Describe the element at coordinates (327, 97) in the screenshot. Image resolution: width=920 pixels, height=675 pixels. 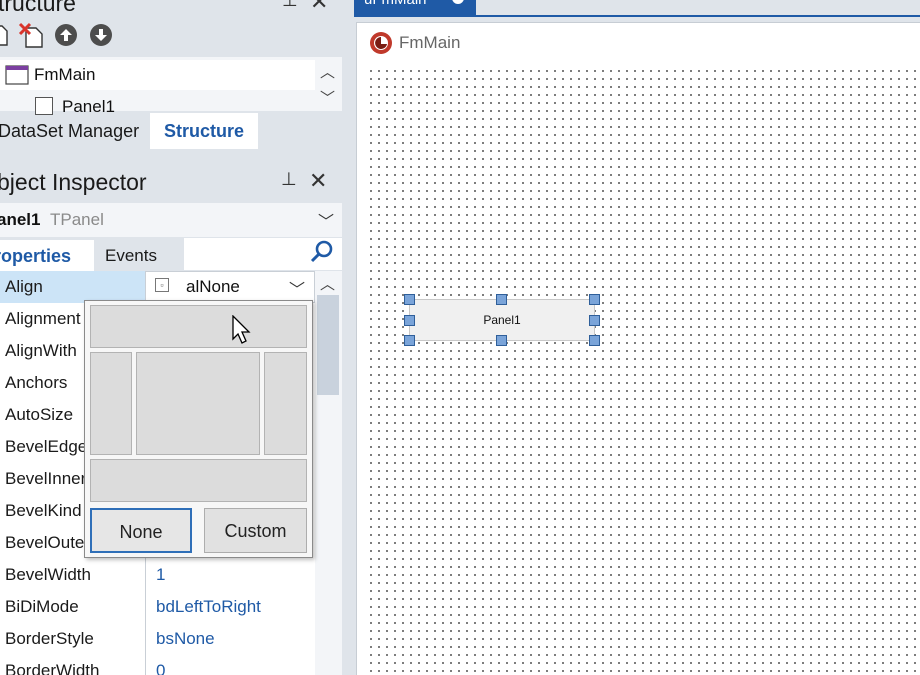
I see `scroll-down-icon: ﹀` at that location.